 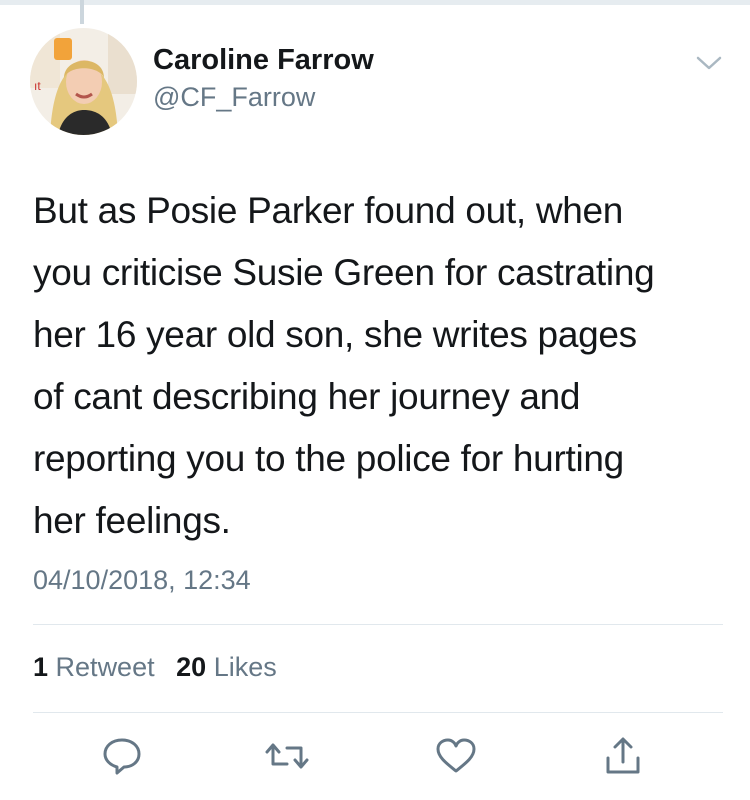 What do you see at coordinates (105, 667) in the screenshot?
I see `retweet-label: Retweet` at bounding box center [105, 667].